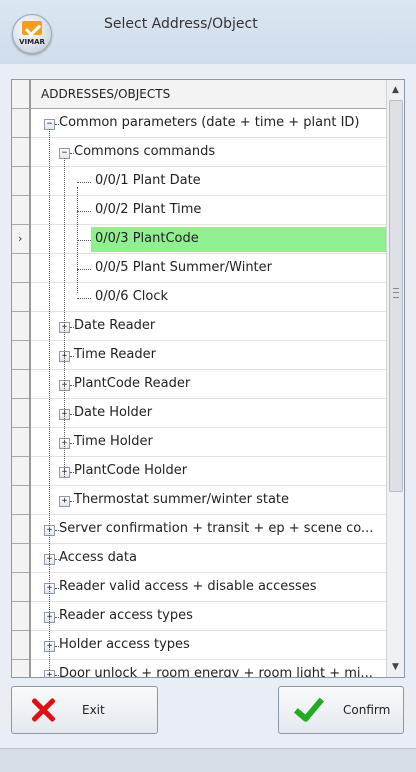 This screenshot has height=772, width=416. What do you see at coordinates (148, 209) in the screenshot?
I see `tree-node-label: 0/0/2 Plant Time` at bounding box center [148, 209].